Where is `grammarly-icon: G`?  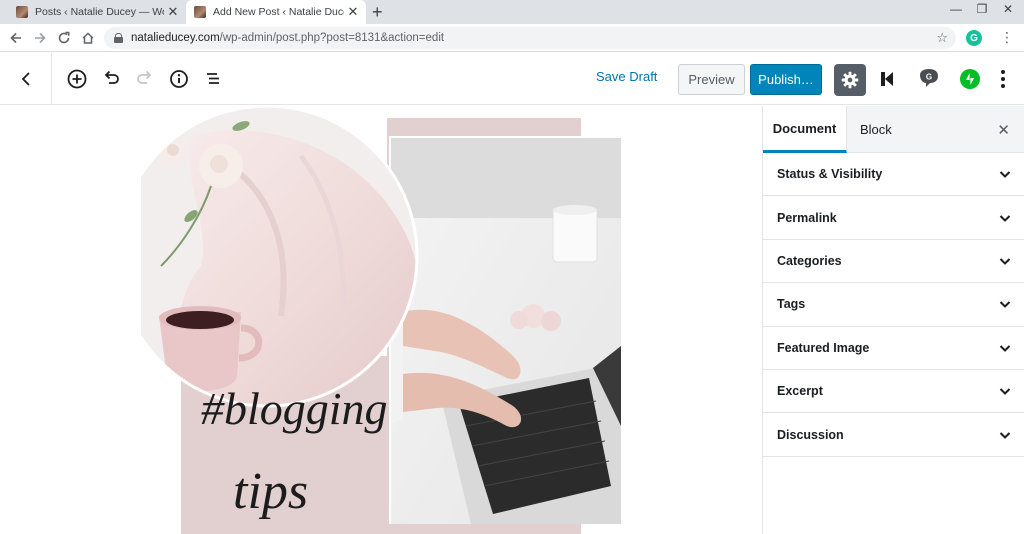 grammarly-icon: G is located at coordinates (929, 78).